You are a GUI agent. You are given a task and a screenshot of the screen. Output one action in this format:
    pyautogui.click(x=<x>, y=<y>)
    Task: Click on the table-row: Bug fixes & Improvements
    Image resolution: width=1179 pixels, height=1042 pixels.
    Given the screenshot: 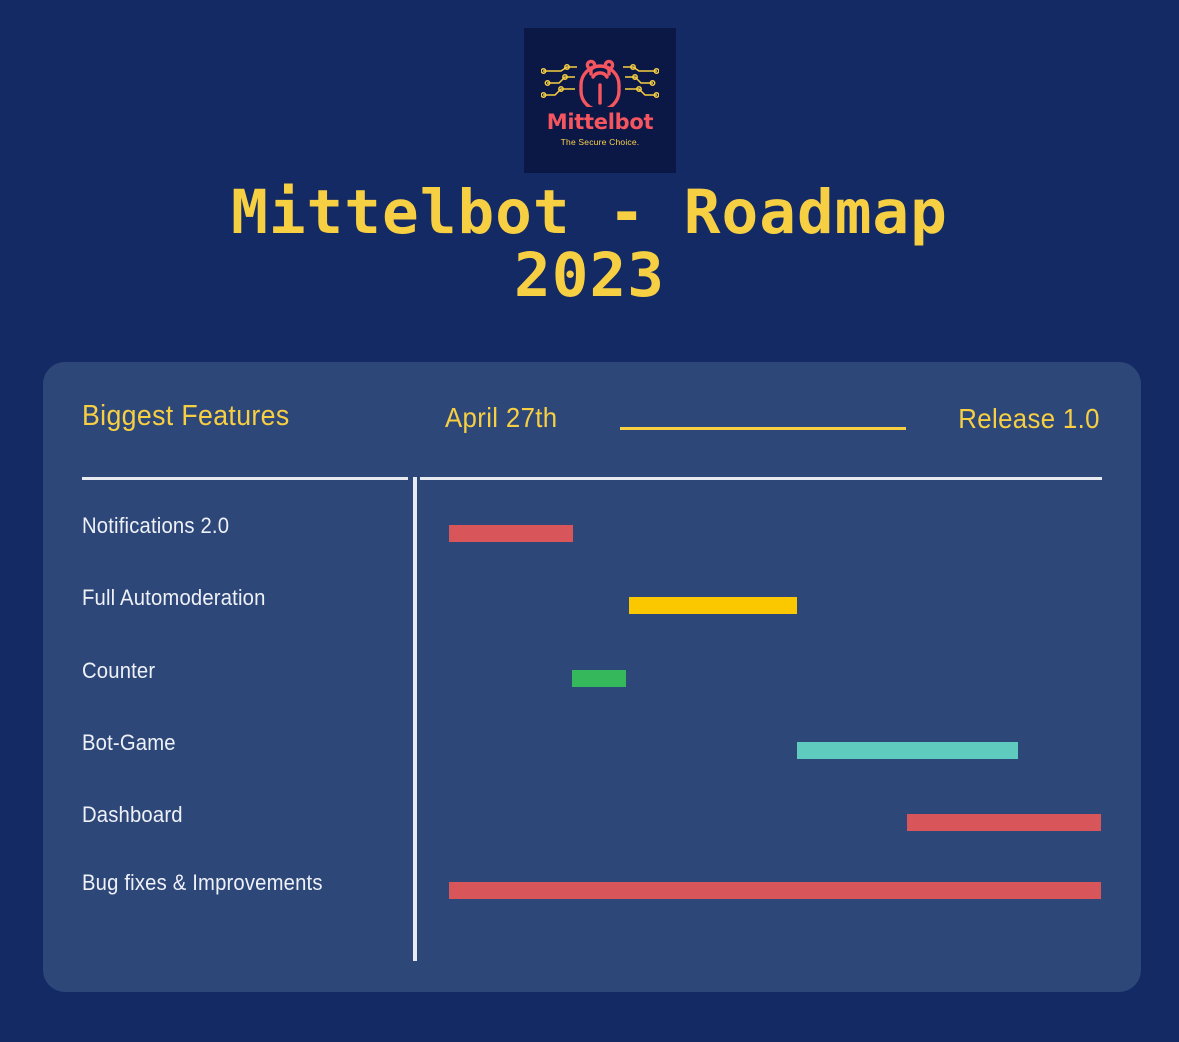 What is the action you would take?
    pyautogui.click(x=592, y=873)
    